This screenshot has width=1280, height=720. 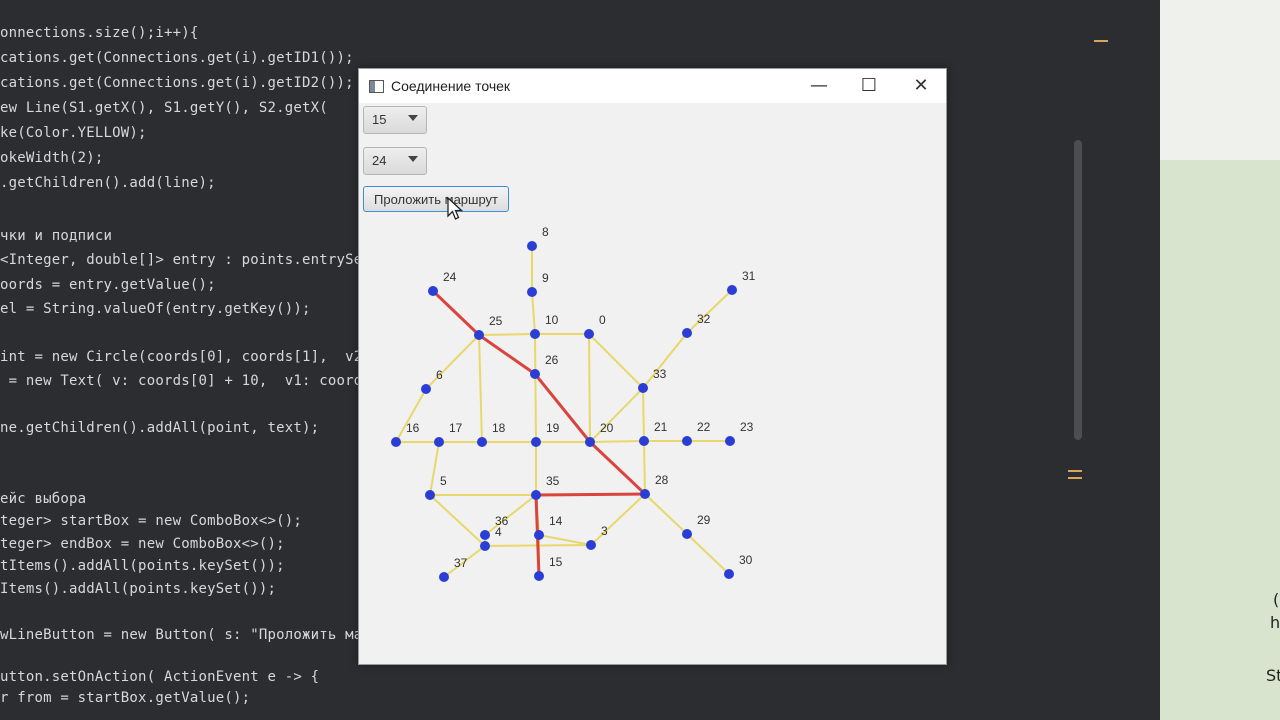 I want to click on node-label: 22, so click(x=704, y=427).